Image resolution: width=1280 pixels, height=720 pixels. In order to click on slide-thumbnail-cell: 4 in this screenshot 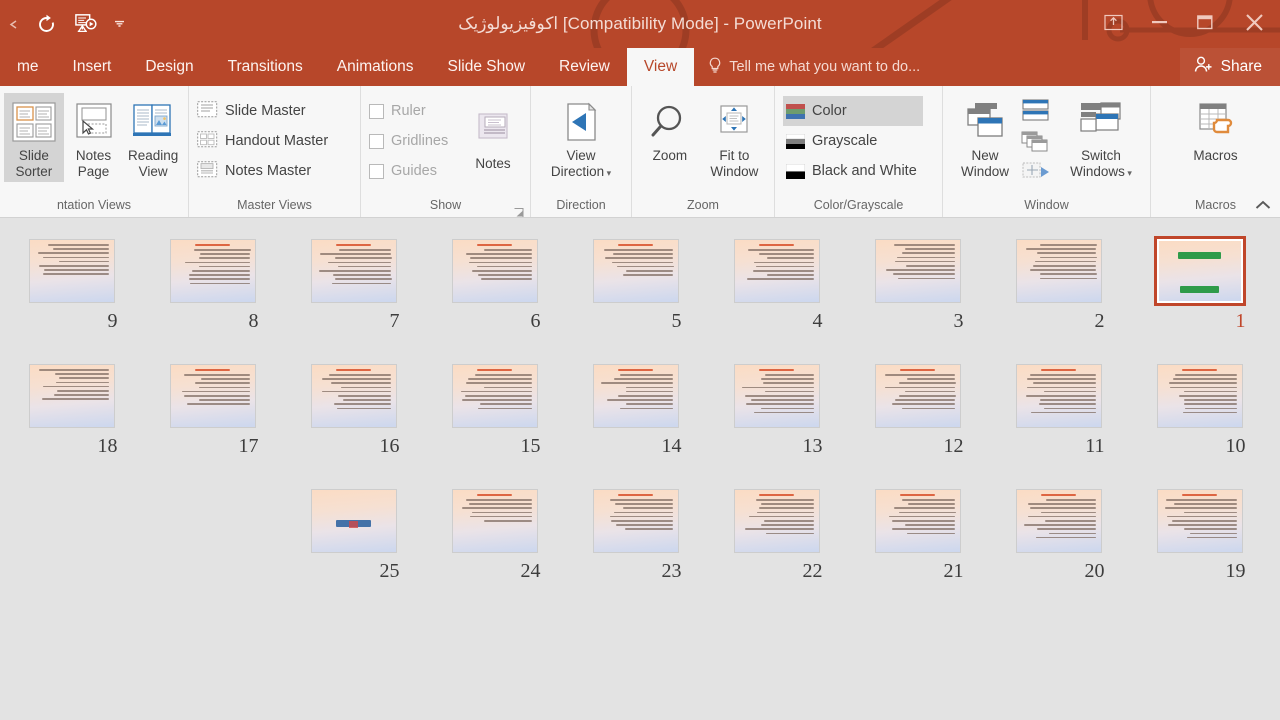, I will do `click(776, 282)`.